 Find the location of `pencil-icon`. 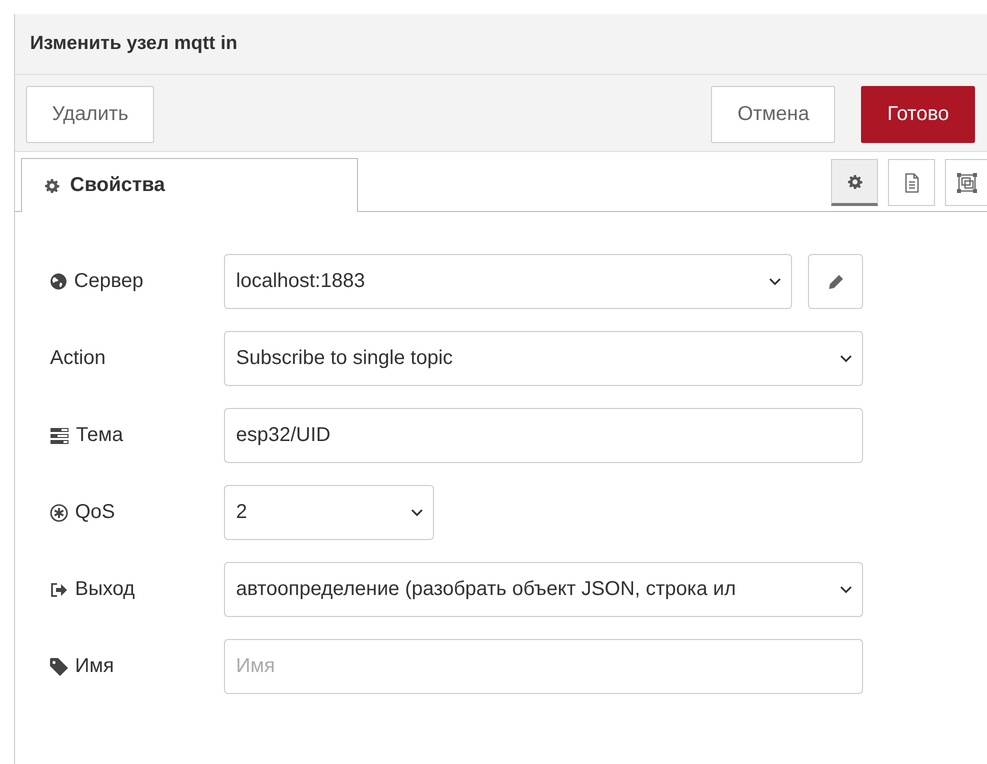

pencil-icon is located at coordinates (836, 282).